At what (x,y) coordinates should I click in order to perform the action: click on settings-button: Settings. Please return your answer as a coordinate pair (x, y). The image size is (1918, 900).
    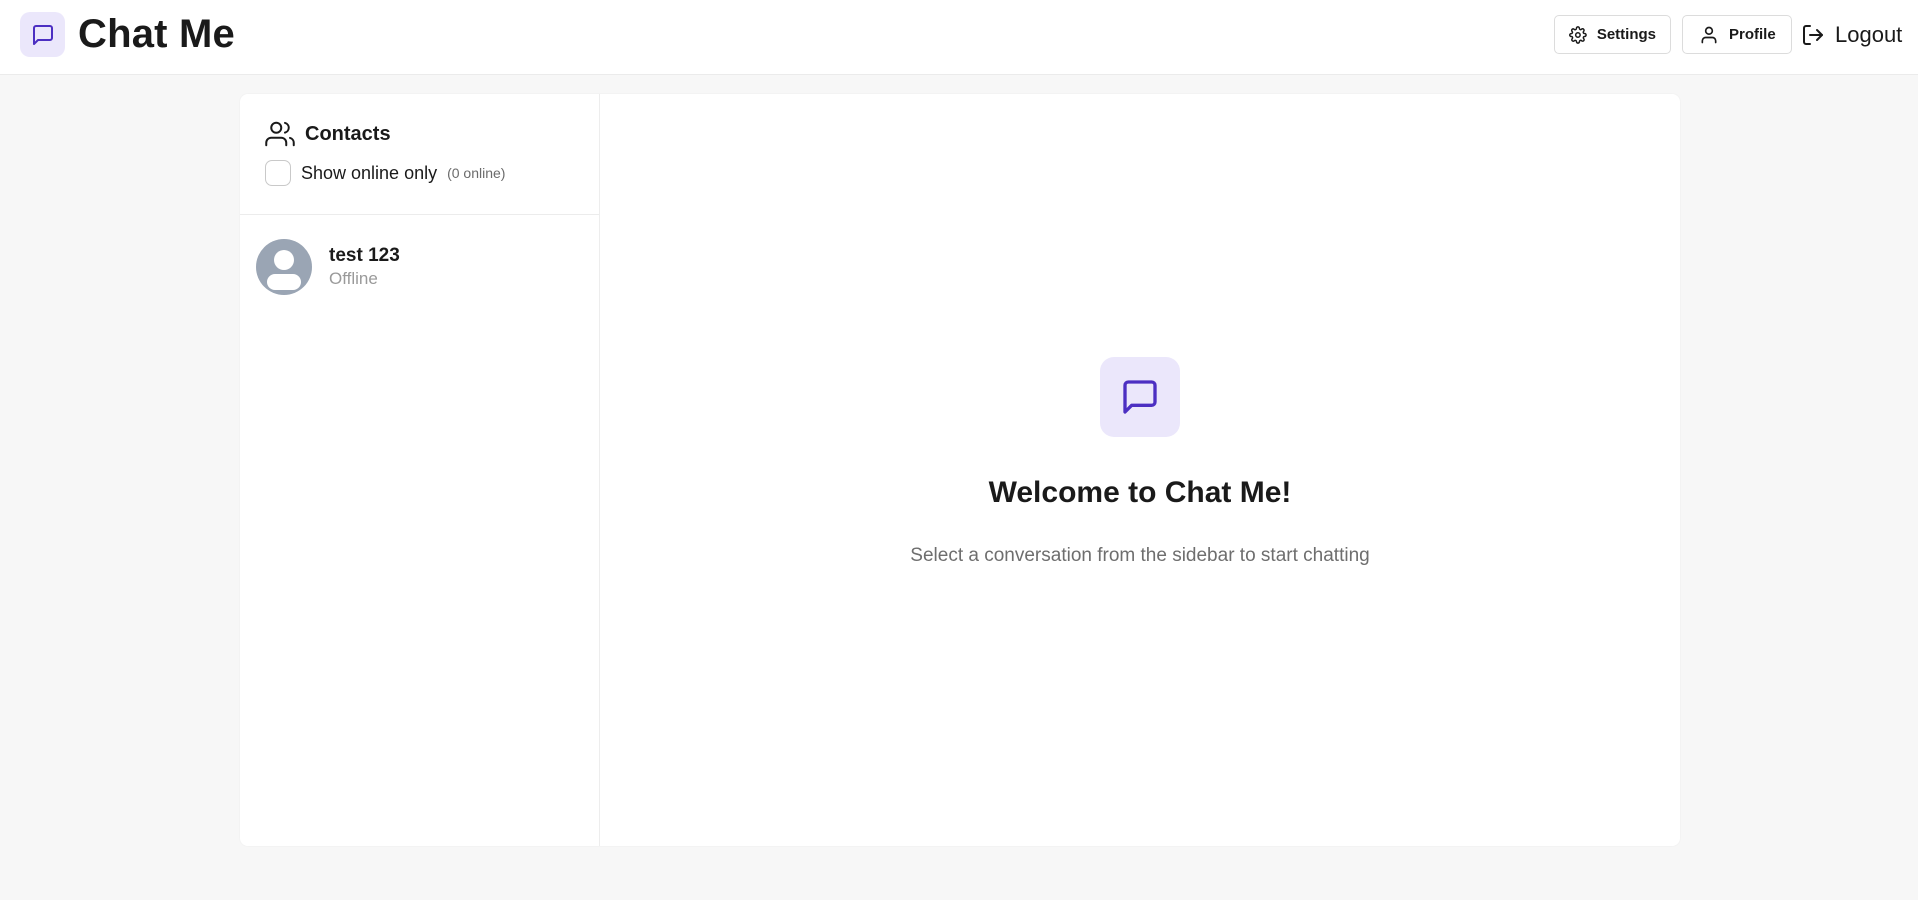
    Looking at the image, I should click on (1612, 34).